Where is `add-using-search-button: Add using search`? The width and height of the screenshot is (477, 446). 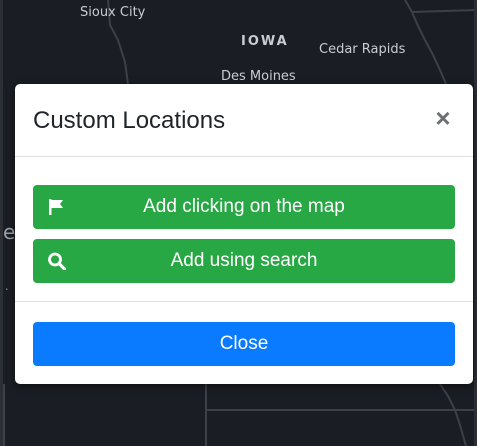
add-using-search-button: Add using search is located at coordinates (244, 261).